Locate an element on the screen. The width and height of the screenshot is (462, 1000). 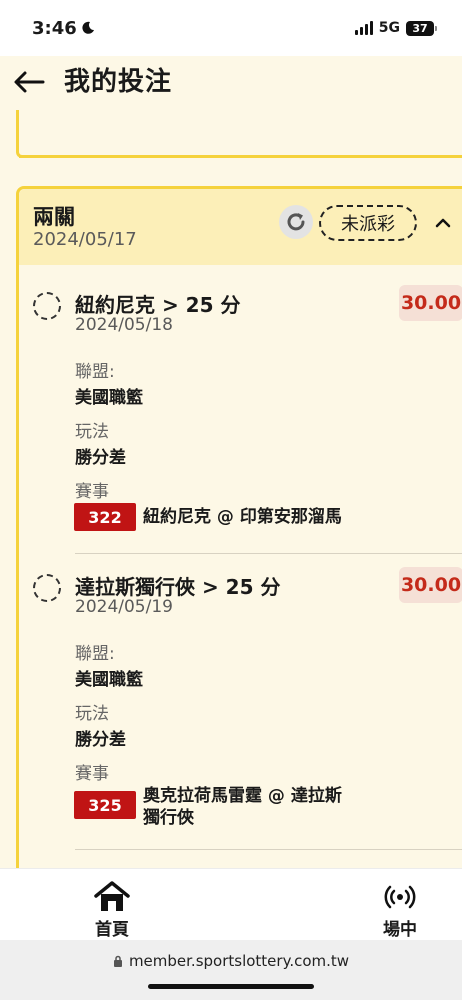
lock-icon is located at coordinates (117, 961).